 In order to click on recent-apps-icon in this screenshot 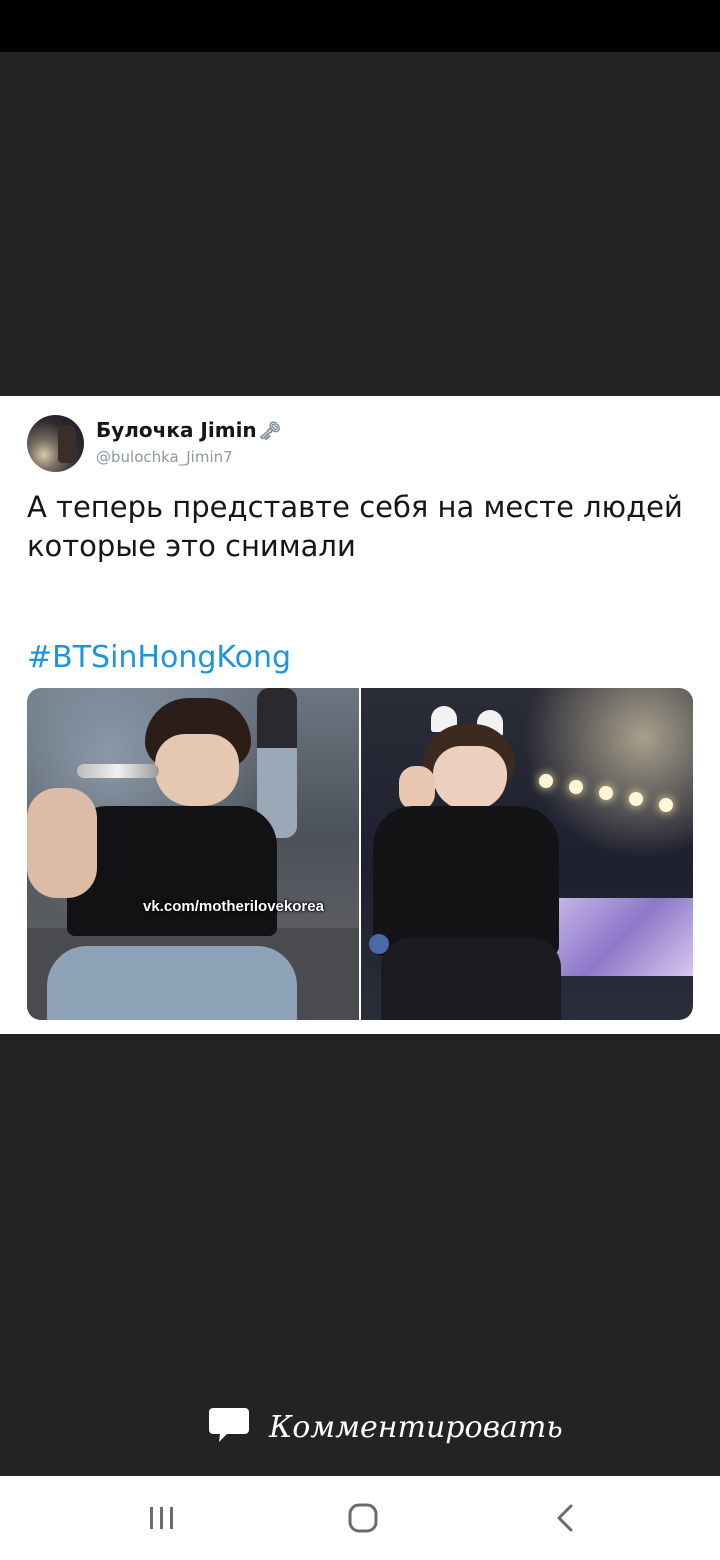, I will do `click(162, 1518)`.